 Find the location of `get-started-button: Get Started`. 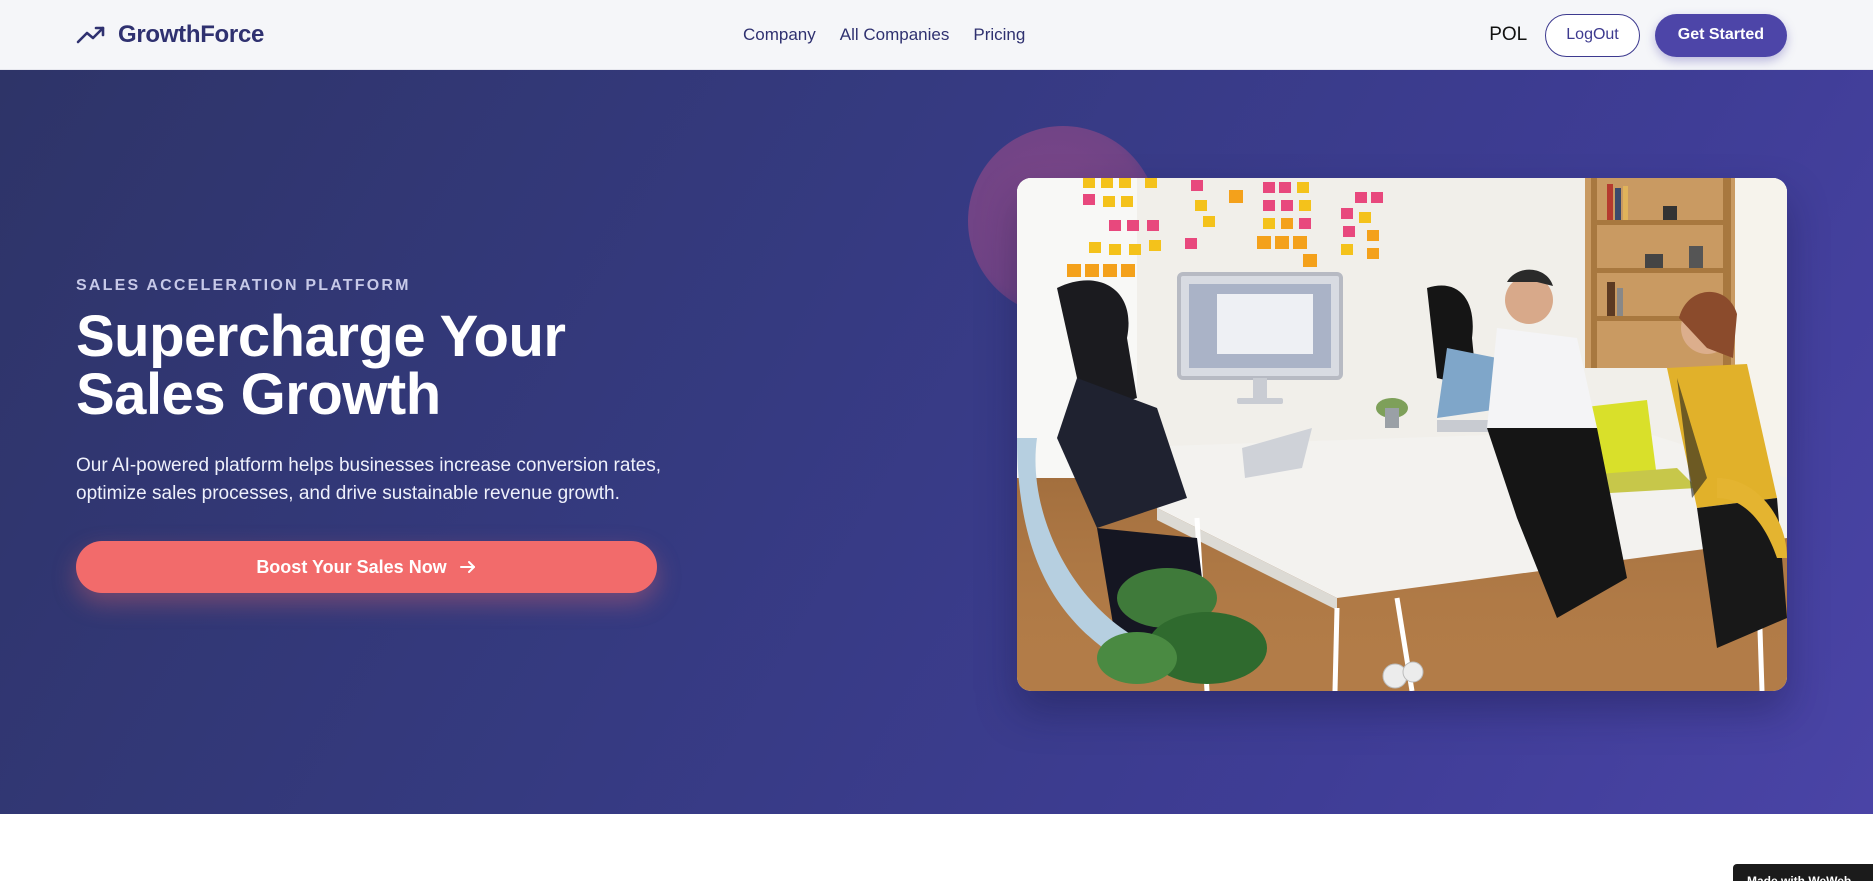

get-started-button: Get Started is located at coordinates (1720, 35).